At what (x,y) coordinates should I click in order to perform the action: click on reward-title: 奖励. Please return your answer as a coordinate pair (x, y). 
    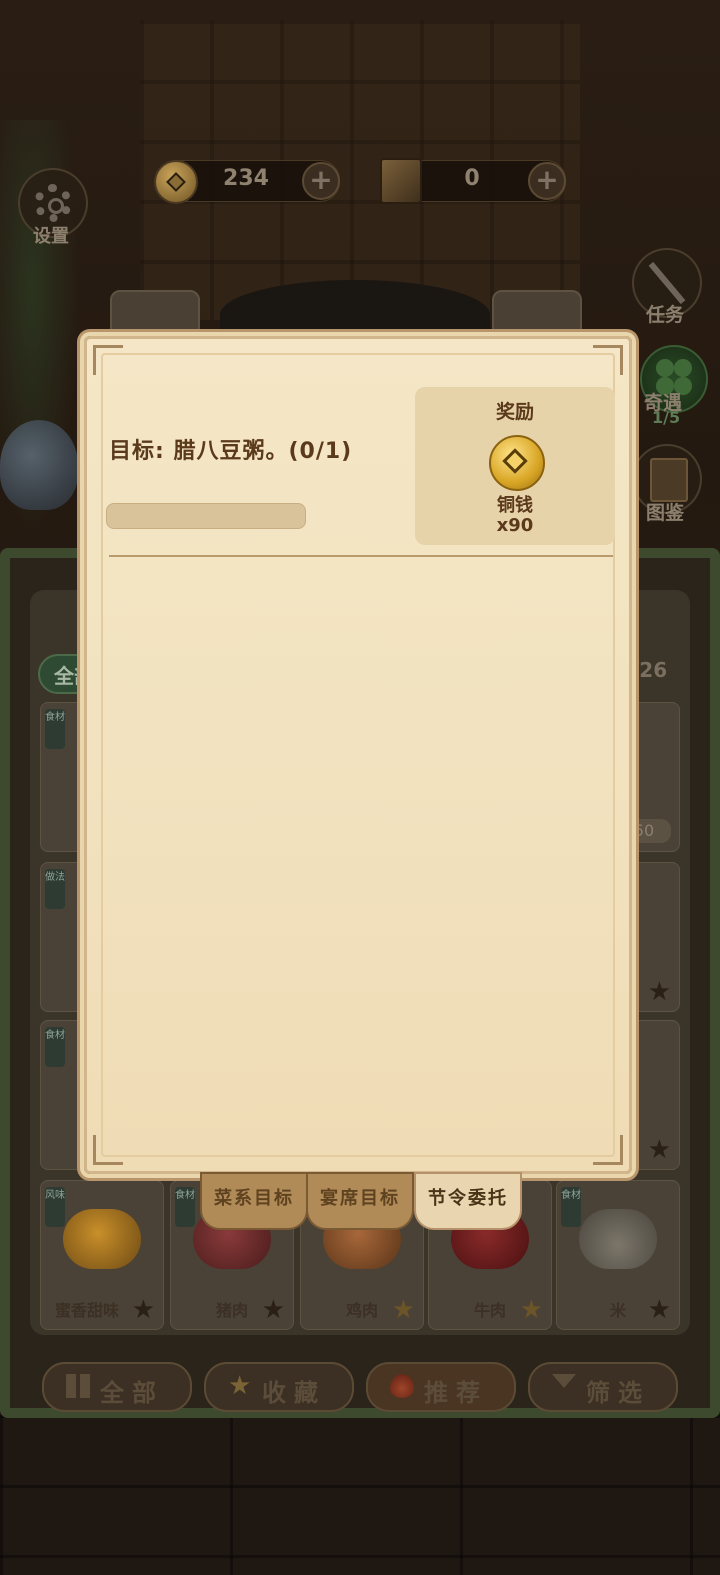
    Looking at the image, I should click on (514, 412).